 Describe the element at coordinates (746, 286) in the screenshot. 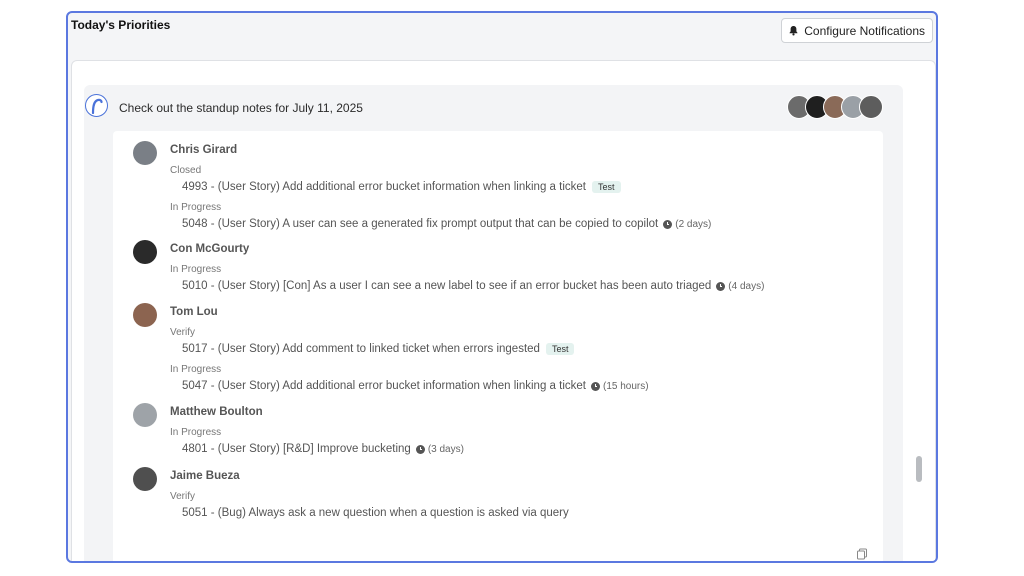

I see `duration-text: (4 days)` at that location.